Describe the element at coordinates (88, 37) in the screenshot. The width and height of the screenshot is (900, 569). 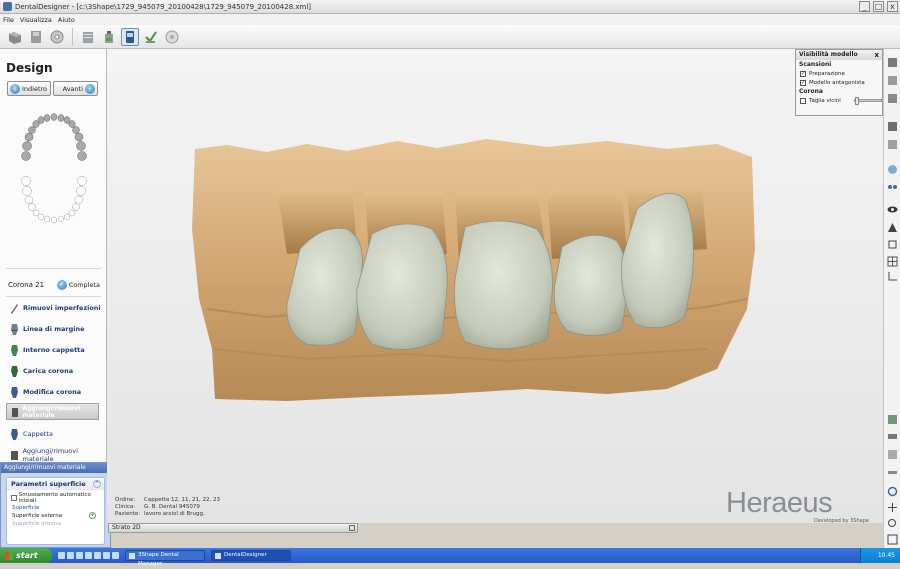
I see `order-icon` at that location.